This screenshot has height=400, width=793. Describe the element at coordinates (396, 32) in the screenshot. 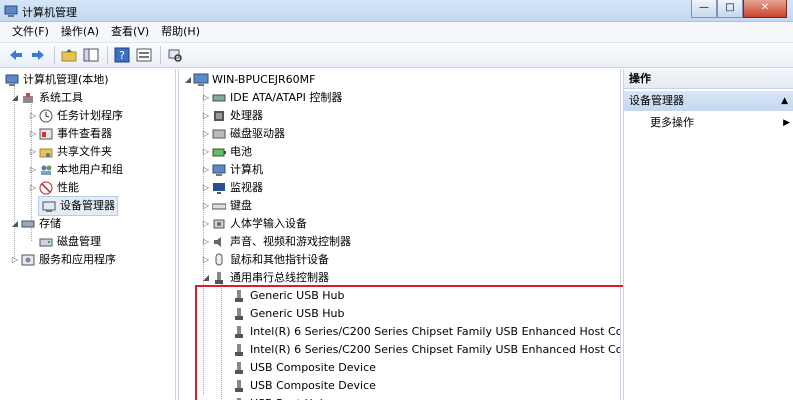

I see `menu-bar: 文件(F) 操作(A) 查看(V) 帮助(H)` at that location.